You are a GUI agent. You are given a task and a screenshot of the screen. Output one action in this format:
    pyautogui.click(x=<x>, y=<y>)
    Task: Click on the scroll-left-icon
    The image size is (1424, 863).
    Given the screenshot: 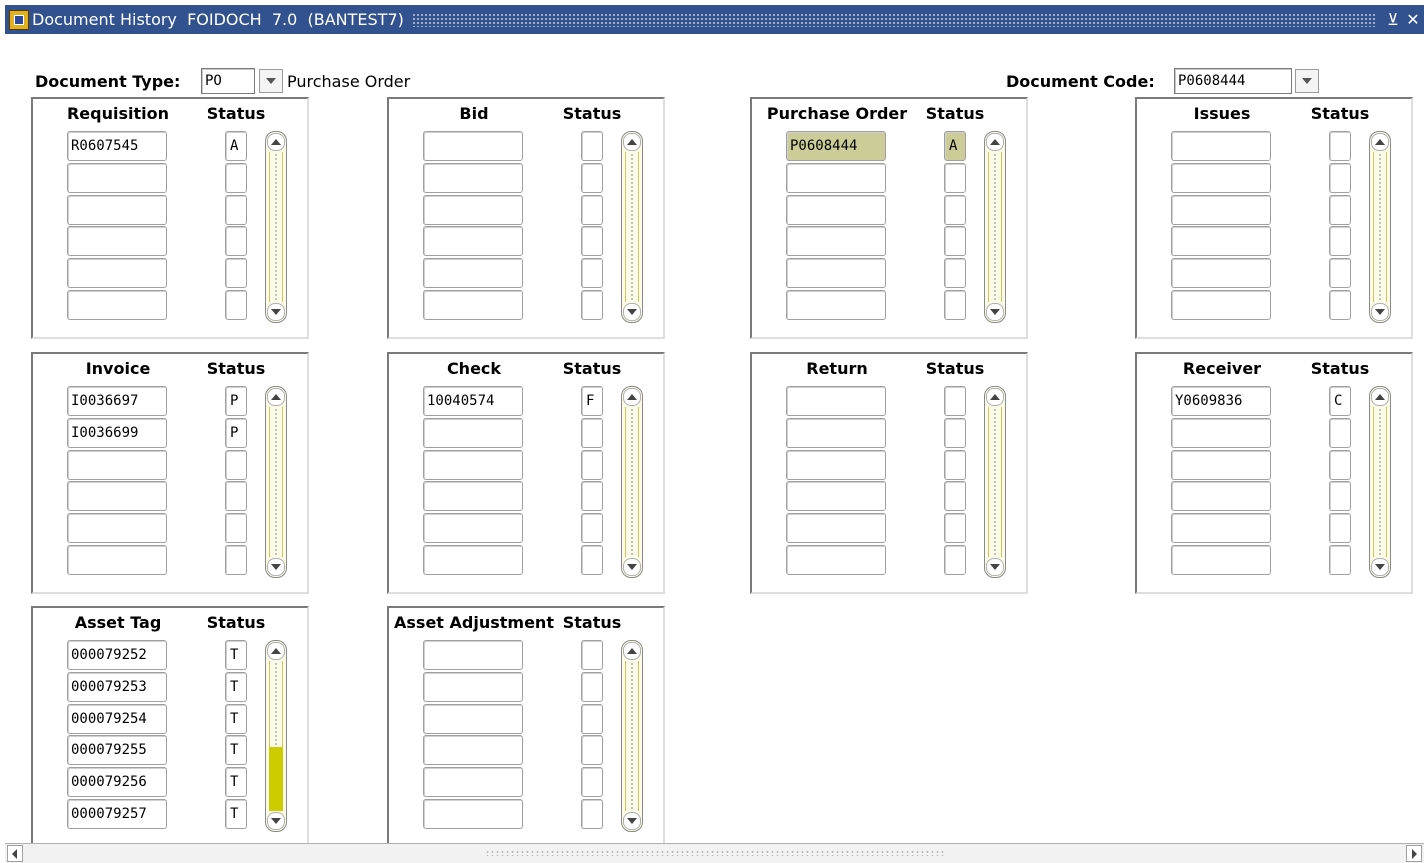 What is the action you would take?
    pyautogui.click(x=15, y=853)
    